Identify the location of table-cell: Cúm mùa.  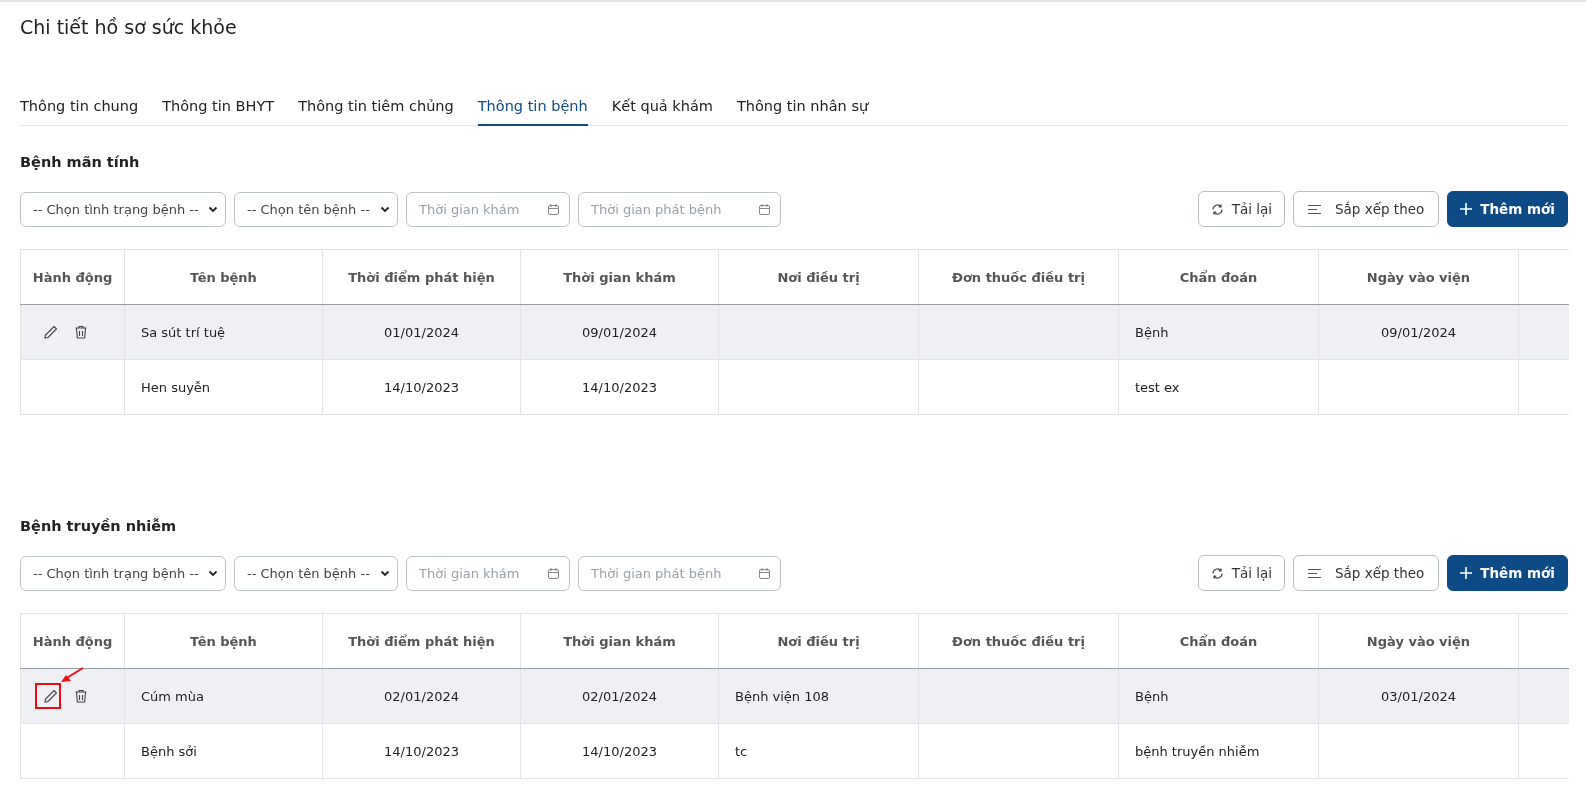
(223, 696).